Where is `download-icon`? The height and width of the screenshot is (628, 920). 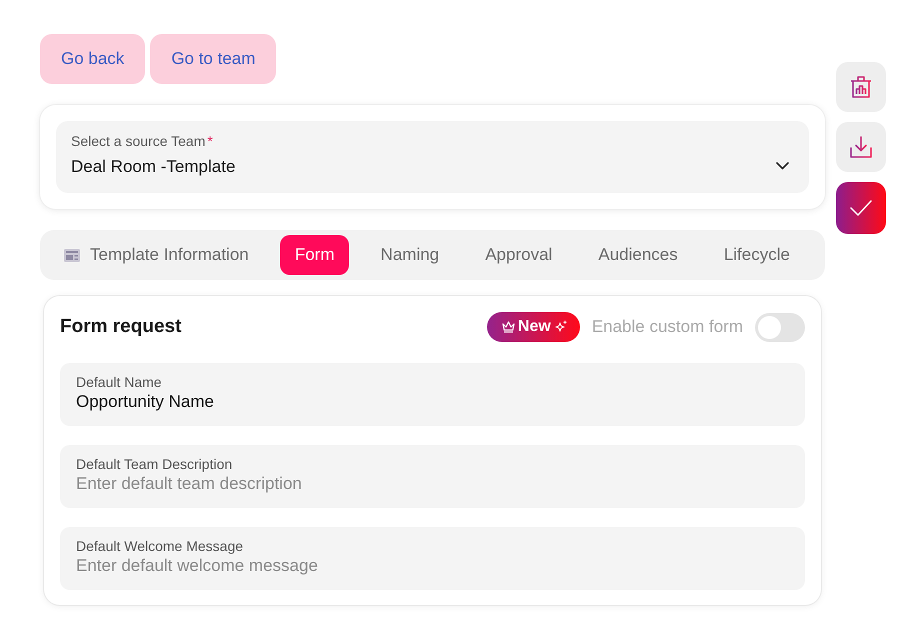
download-icon is located at coordinates (861, 147).